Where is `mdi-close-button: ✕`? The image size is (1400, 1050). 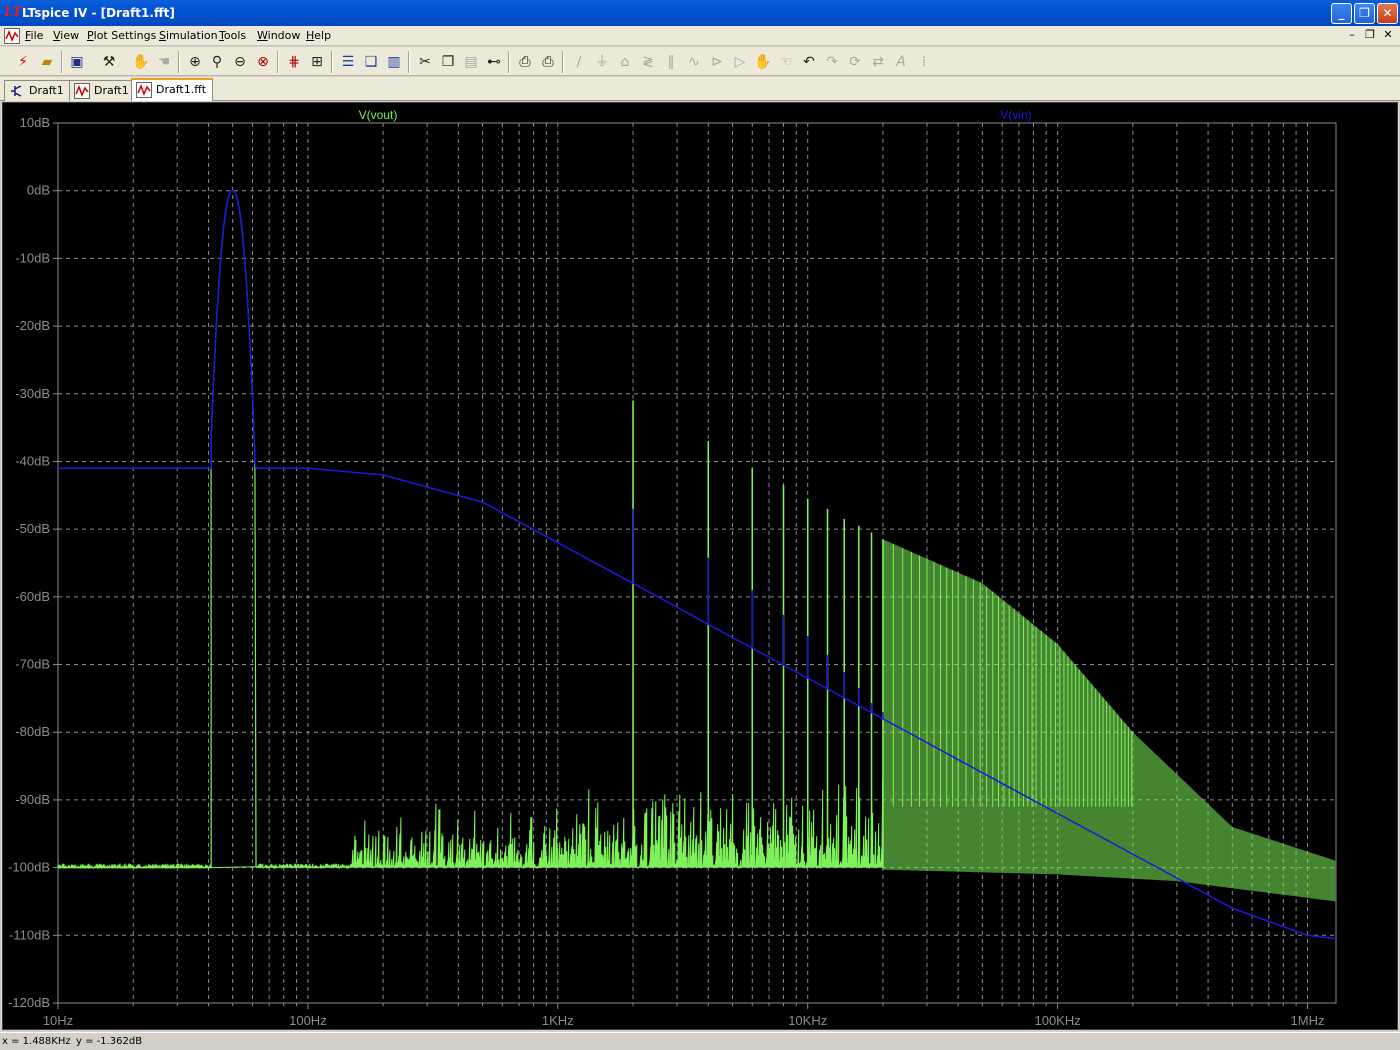 mdi-close-button: ✕ is located at coordinates (1388, 35).